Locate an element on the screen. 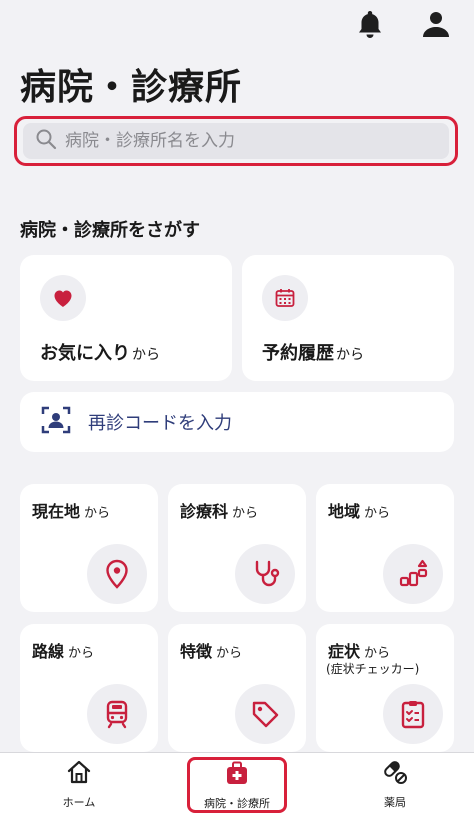 The image size is (474, 814). reservation-history-label: 予約履歴 から is located at coordinates (313, 353).